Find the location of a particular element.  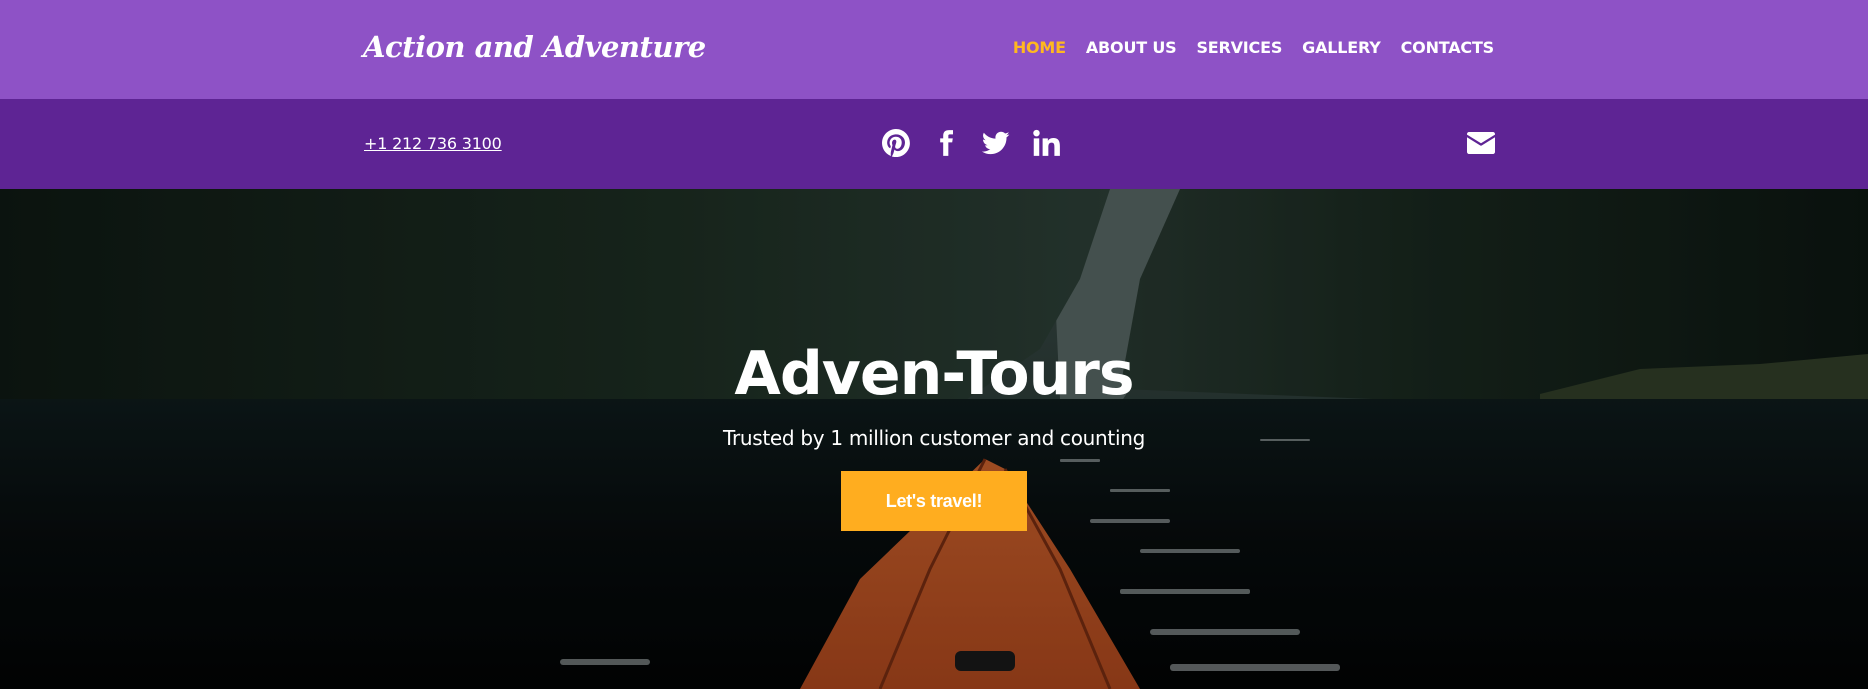

nav-home: HOME is located at coordinates (1039, 47).